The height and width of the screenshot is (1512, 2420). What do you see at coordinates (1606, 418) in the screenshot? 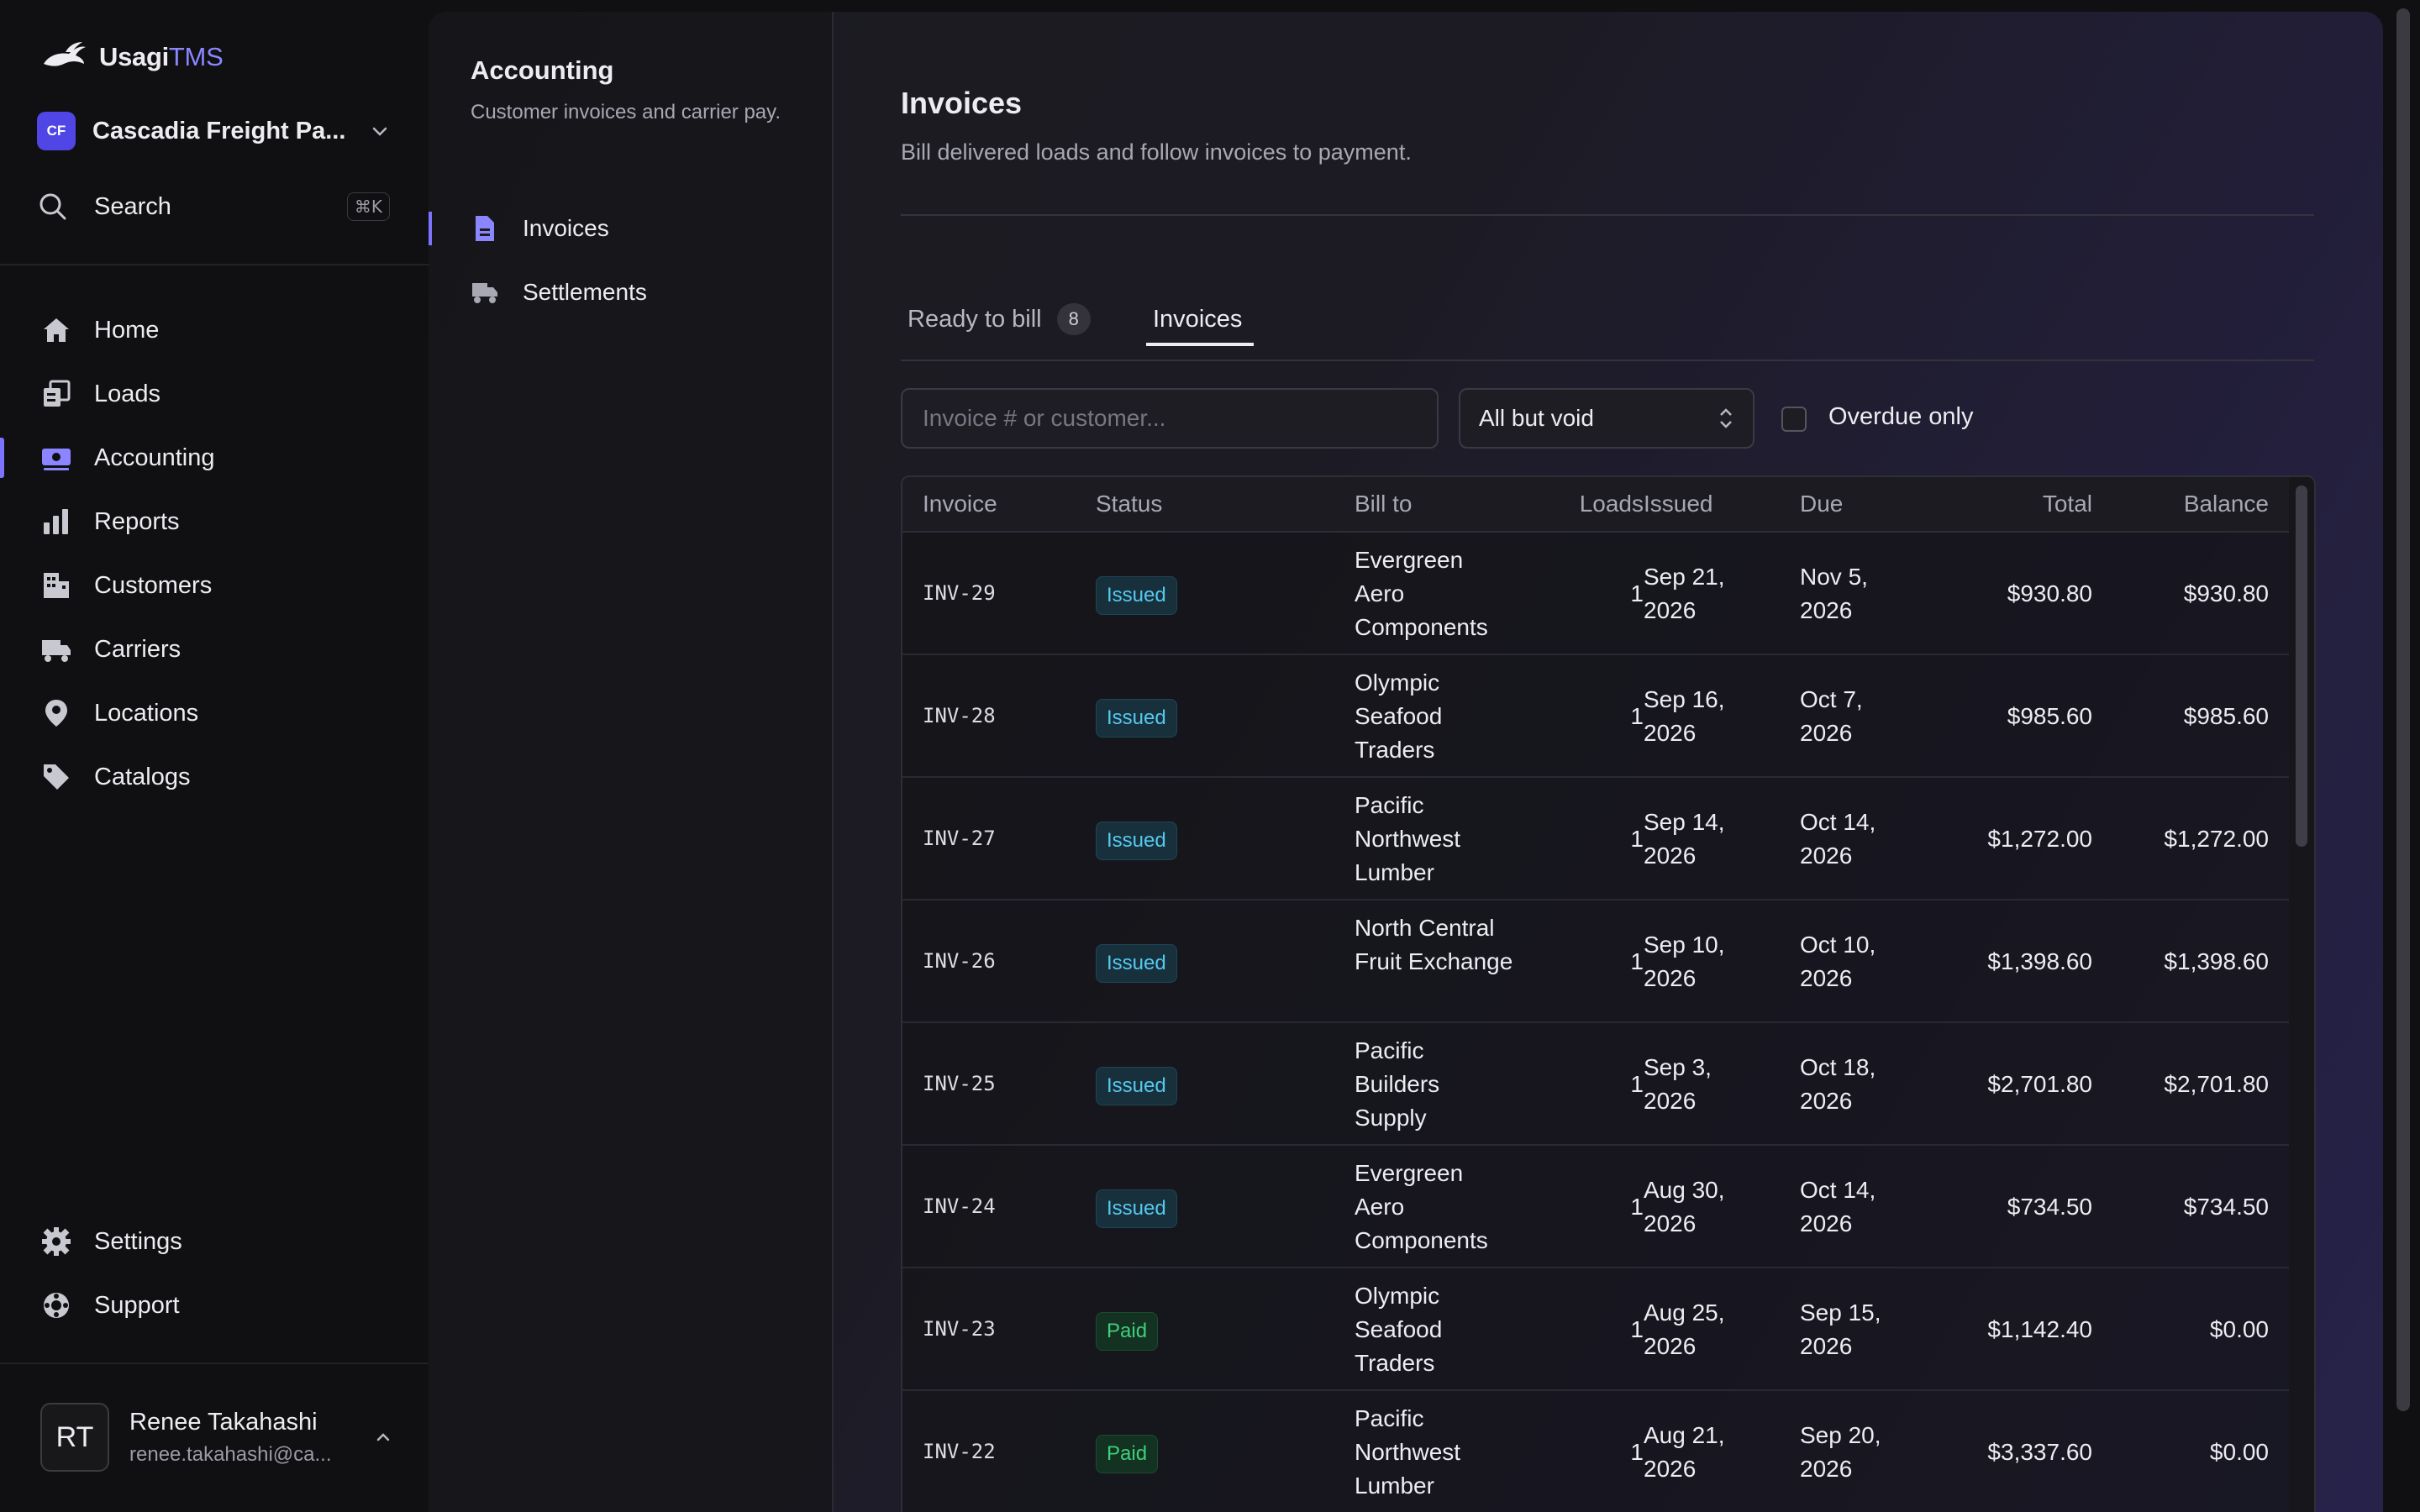
I see `status-select: All but void` at bounding box center [1606, 418].